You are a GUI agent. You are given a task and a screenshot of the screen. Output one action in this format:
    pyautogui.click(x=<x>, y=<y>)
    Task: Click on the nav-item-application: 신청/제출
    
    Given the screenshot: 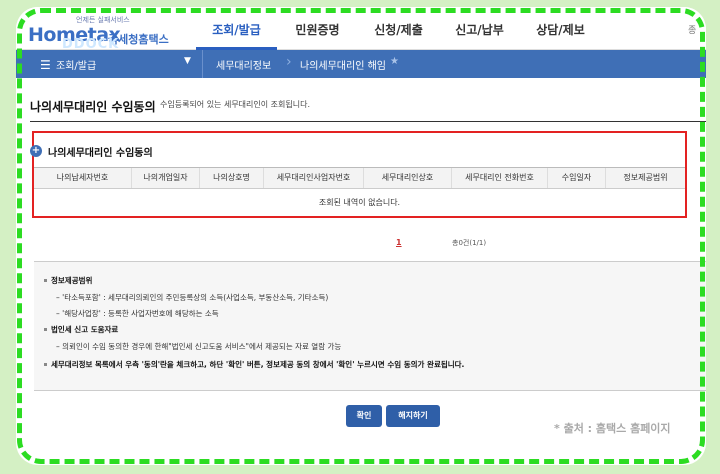 What is the action you would take?
    pyautogui.click(x=398, y=28)
    